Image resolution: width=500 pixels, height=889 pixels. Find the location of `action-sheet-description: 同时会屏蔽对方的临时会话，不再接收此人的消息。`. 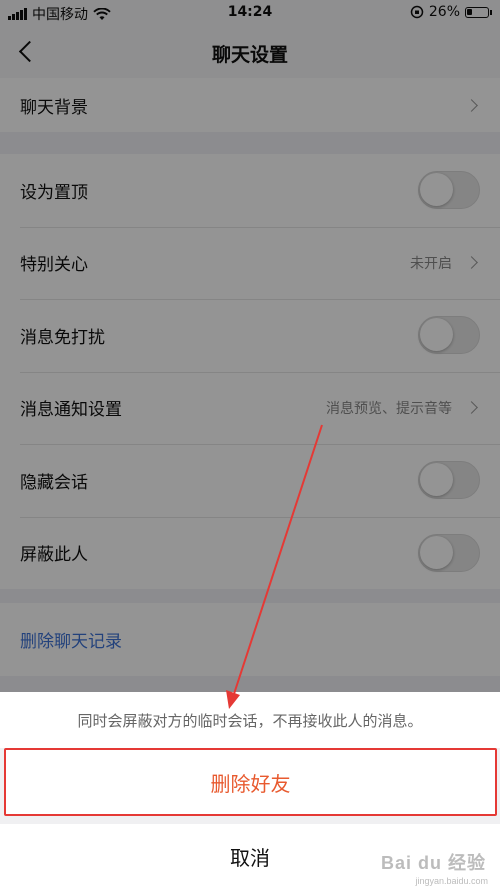

action-sheet-description: 同时会屏蔽对方的临时会话，不再接收此人的消息。 is located at coordinates (250, 720).